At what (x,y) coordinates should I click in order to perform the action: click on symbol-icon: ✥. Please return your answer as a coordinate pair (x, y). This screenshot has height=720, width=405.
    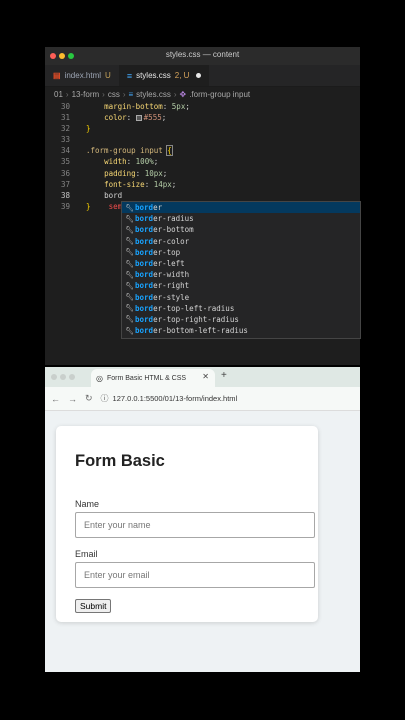
    Looking at the image, I should click on (183, 94).